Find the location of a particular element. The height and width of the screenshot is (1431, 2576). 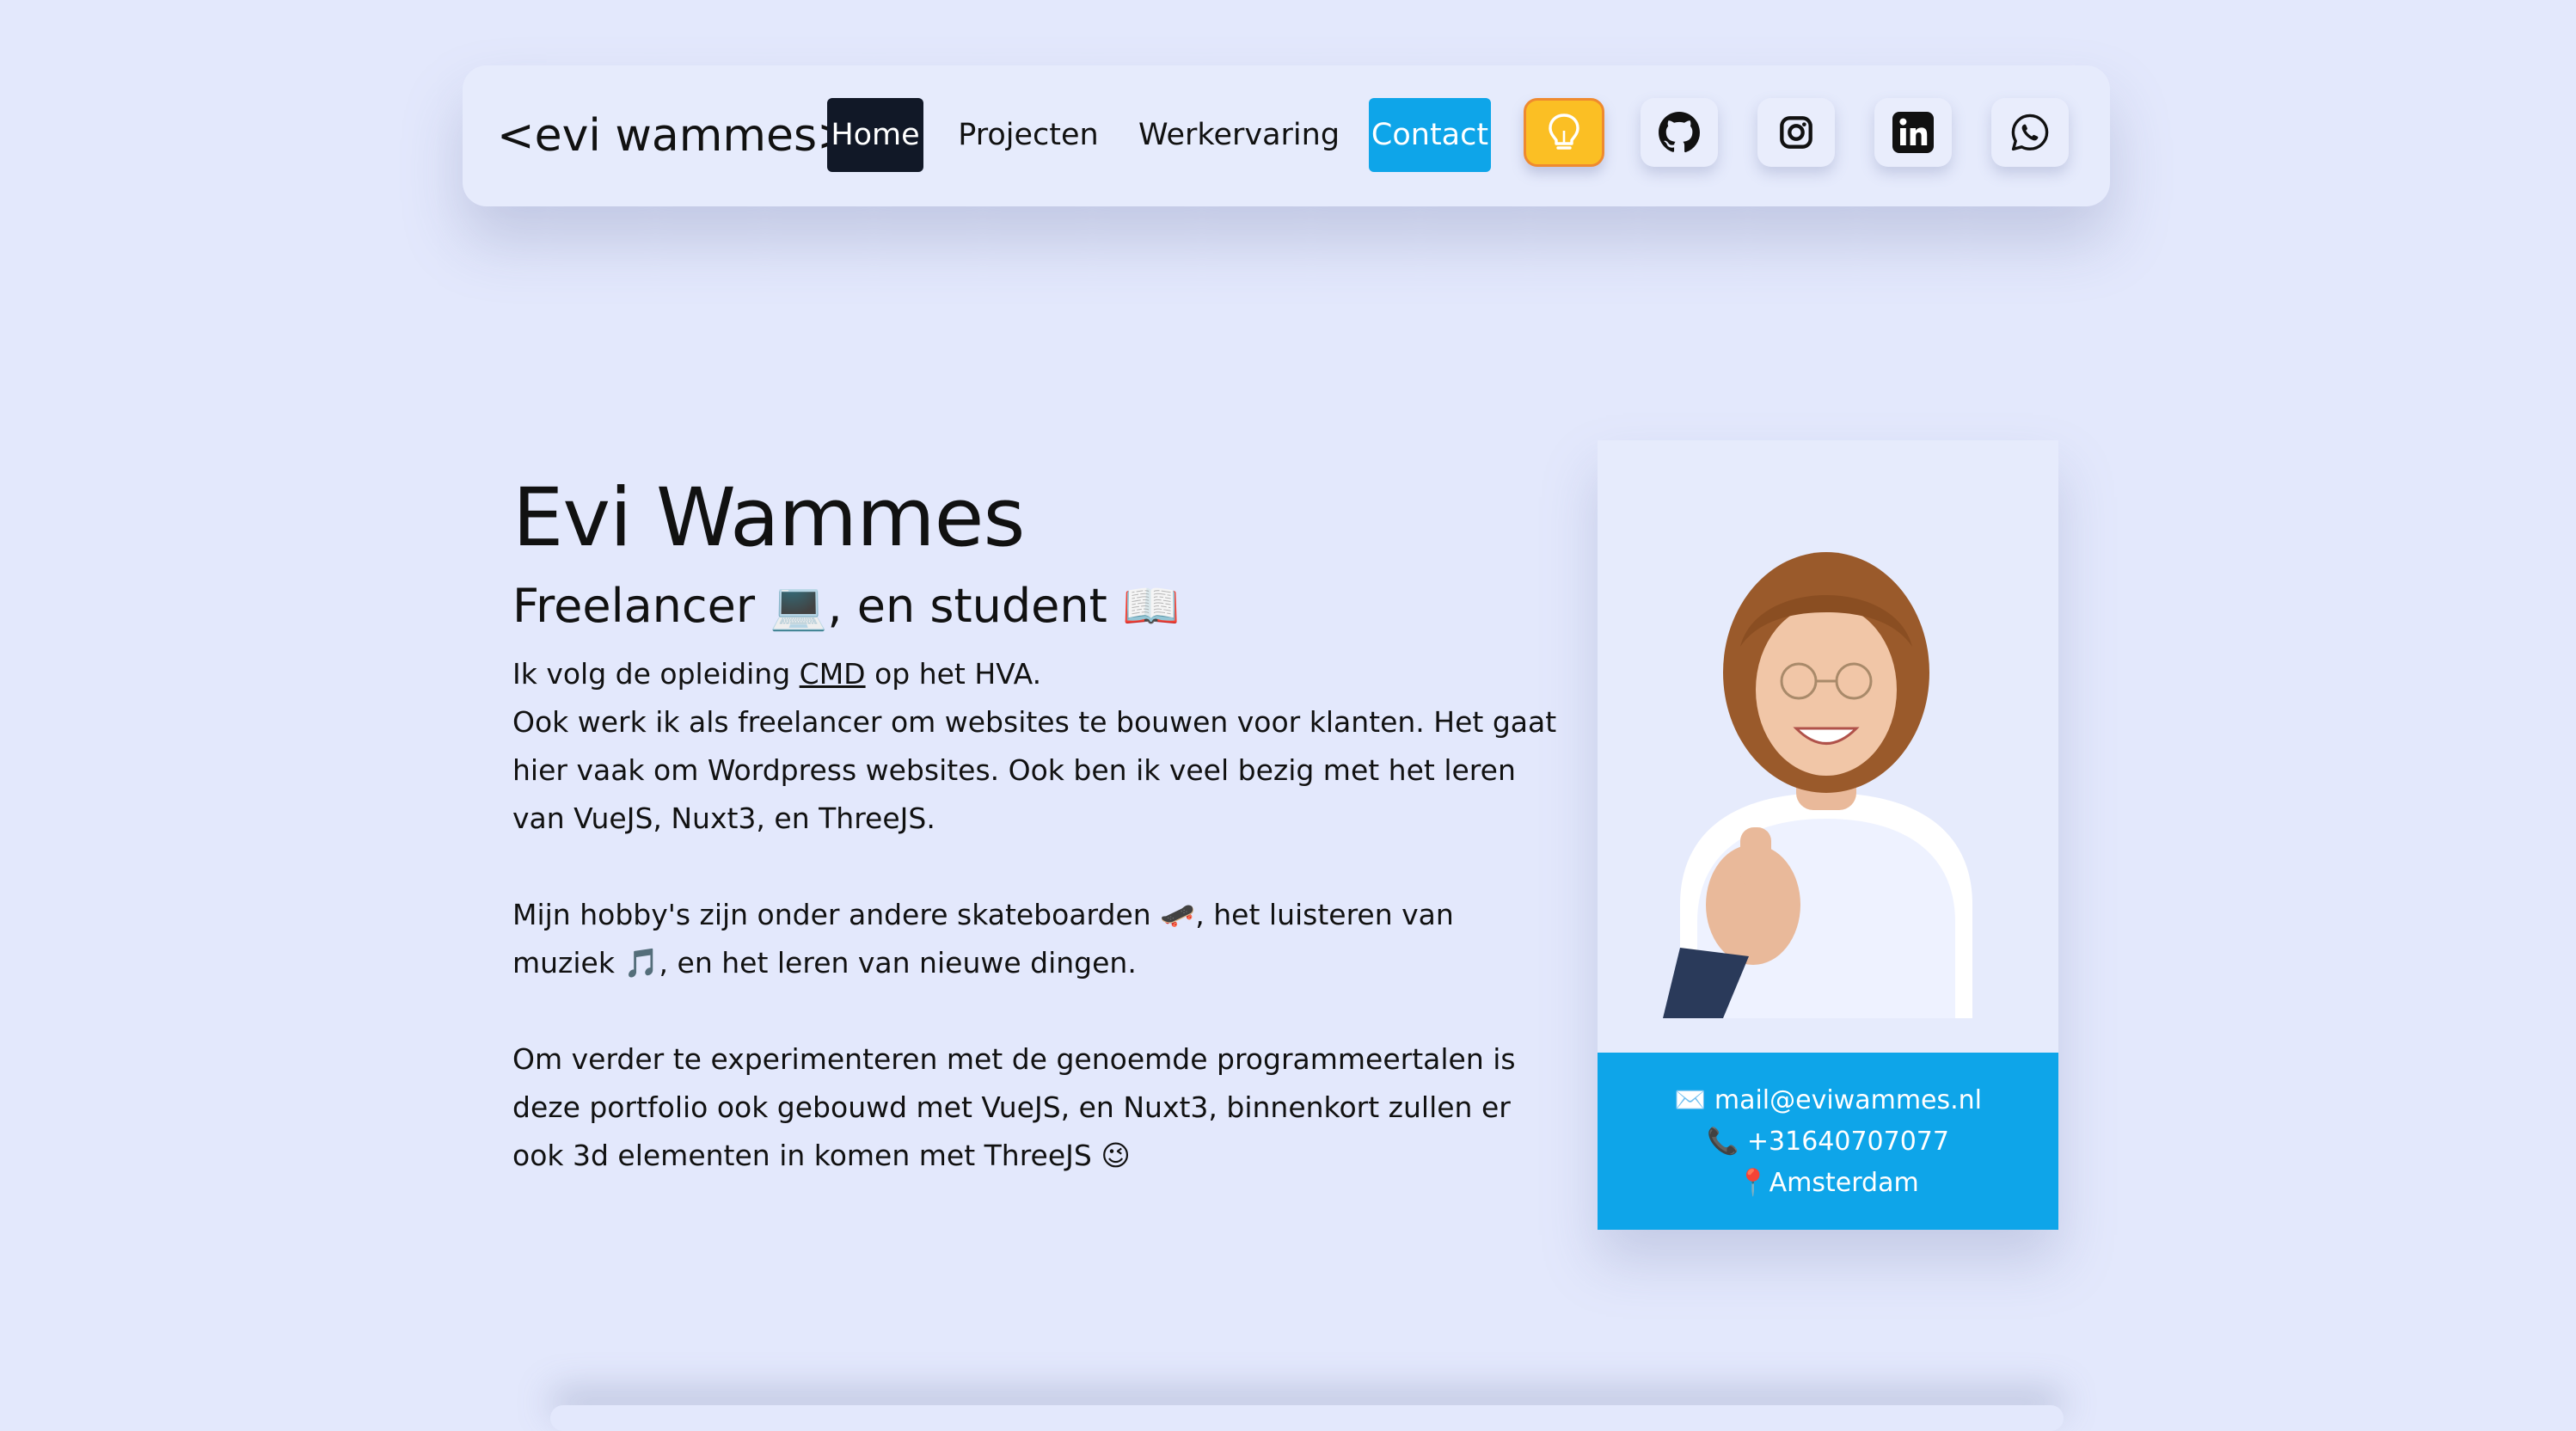

github-icon is located at coordinates (1679, 132).